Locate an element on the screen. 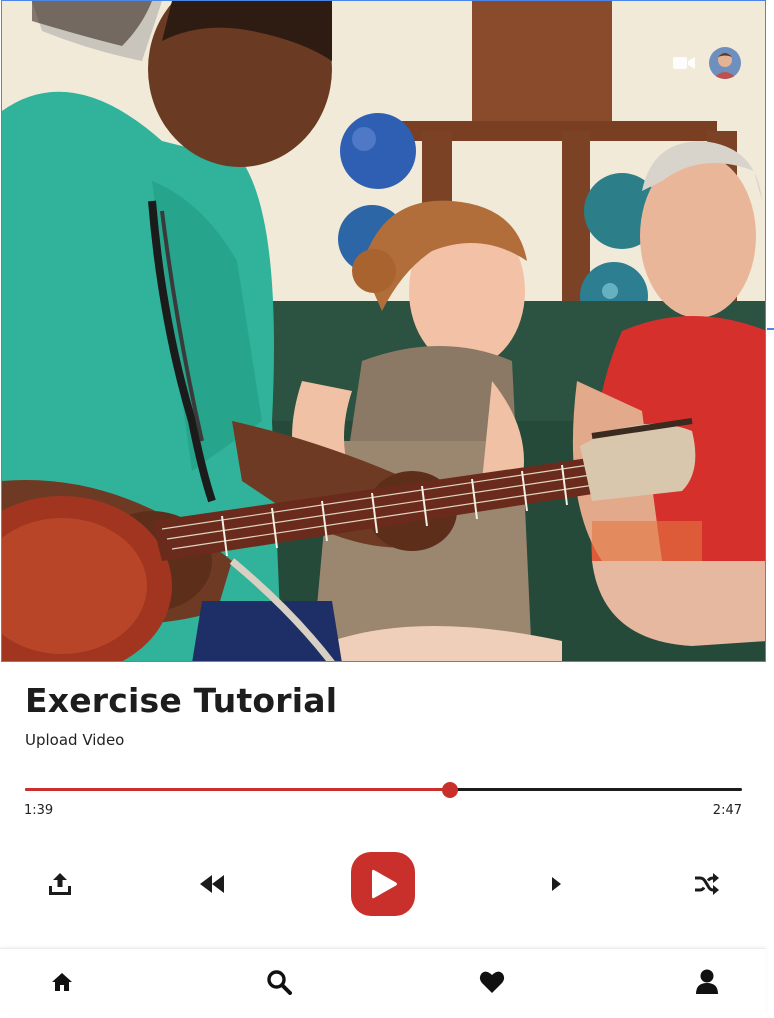 The width and height of the screenshot is (774, 1018). nav-favorites is located at coordinates (492, 982).